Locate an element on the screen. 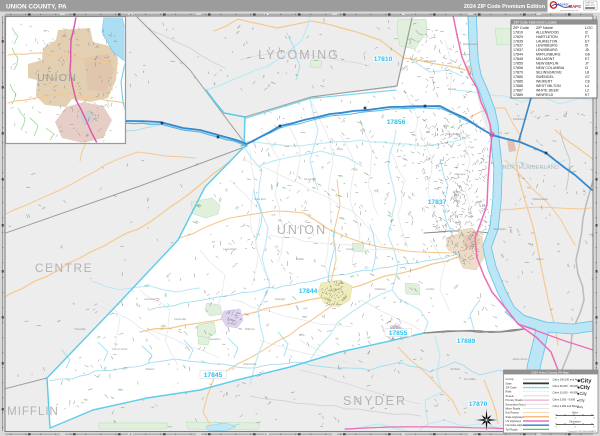 Image resolution: width=600 pixels, height=436 pixels. svg-text: New Berlin is located at coordinates (396, 328).